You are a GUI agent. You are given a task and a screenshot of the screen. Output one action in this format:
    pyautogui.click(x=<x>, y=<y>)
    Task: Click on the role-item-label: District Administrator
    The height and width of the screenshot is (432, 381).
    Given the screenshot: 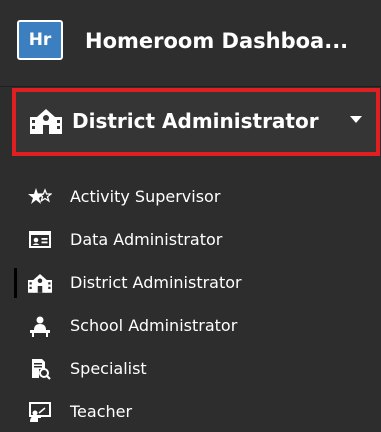 What is the action you would take?
    pyautogui.click(x=156, y=282)
    